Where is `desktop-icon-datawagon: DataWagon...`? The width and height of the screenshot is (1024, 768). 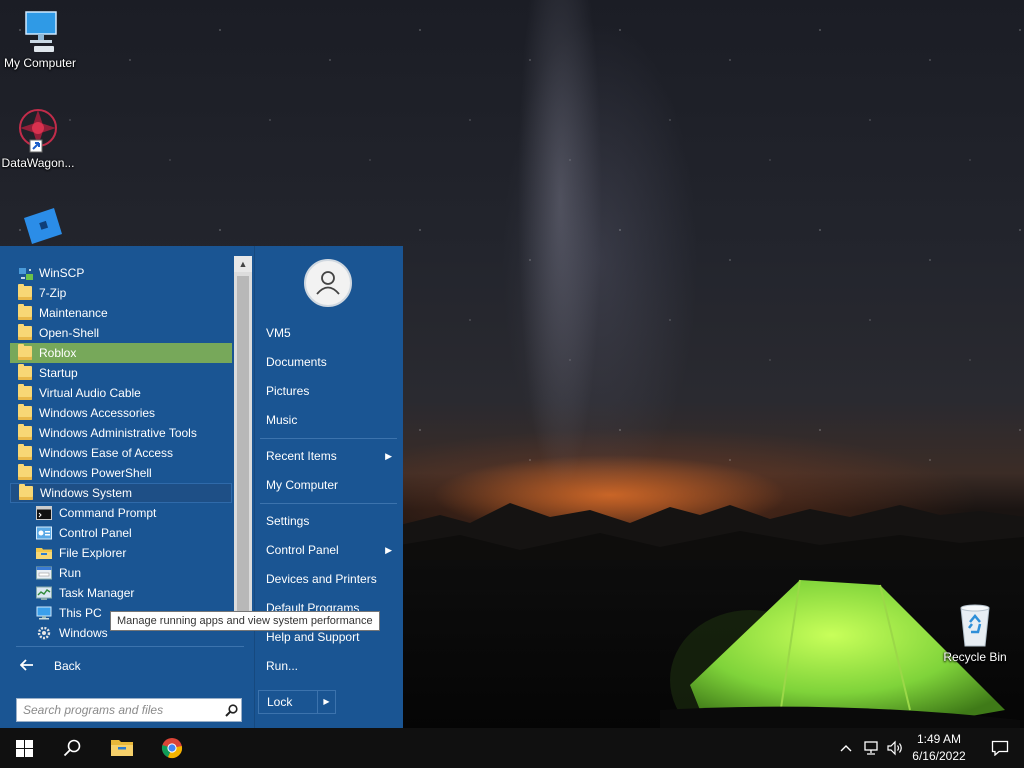
desktop-icon-datawagon: DataWagon... is located at coordinates (39, 138).